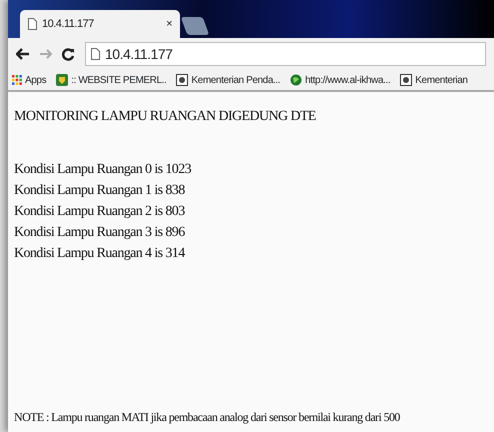 Image resolution: width=494 pixels, height=432 pixels. Describe the element at coordinates (195, 26) in the screenshot. I see `new-tab-button` at that location.